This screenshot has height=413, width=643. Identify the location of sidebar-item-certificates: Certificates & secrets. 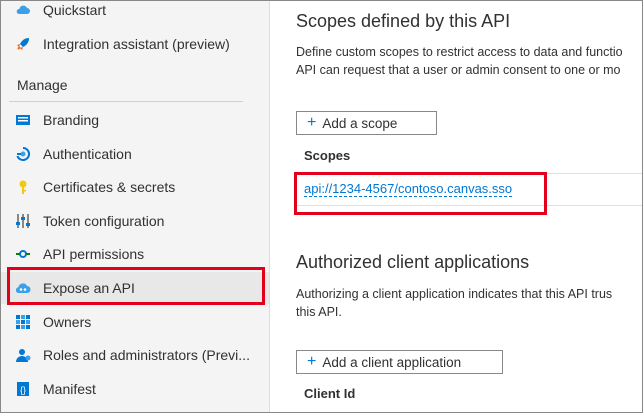
(135, 187).